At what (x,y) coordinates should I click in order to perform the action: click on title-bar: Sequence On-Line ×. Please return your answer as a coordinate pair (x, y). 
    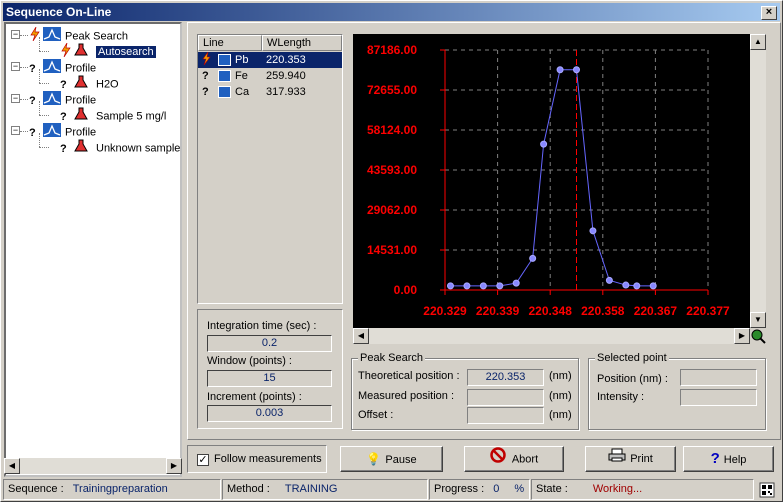
    Looking at the image, I should click on (391, 12).